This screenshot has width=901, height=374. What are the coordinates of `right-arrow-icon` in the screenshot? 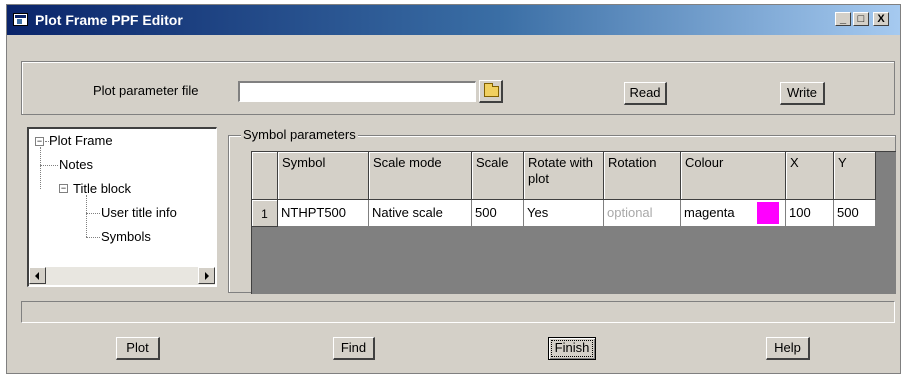 It's located at (207, 276).